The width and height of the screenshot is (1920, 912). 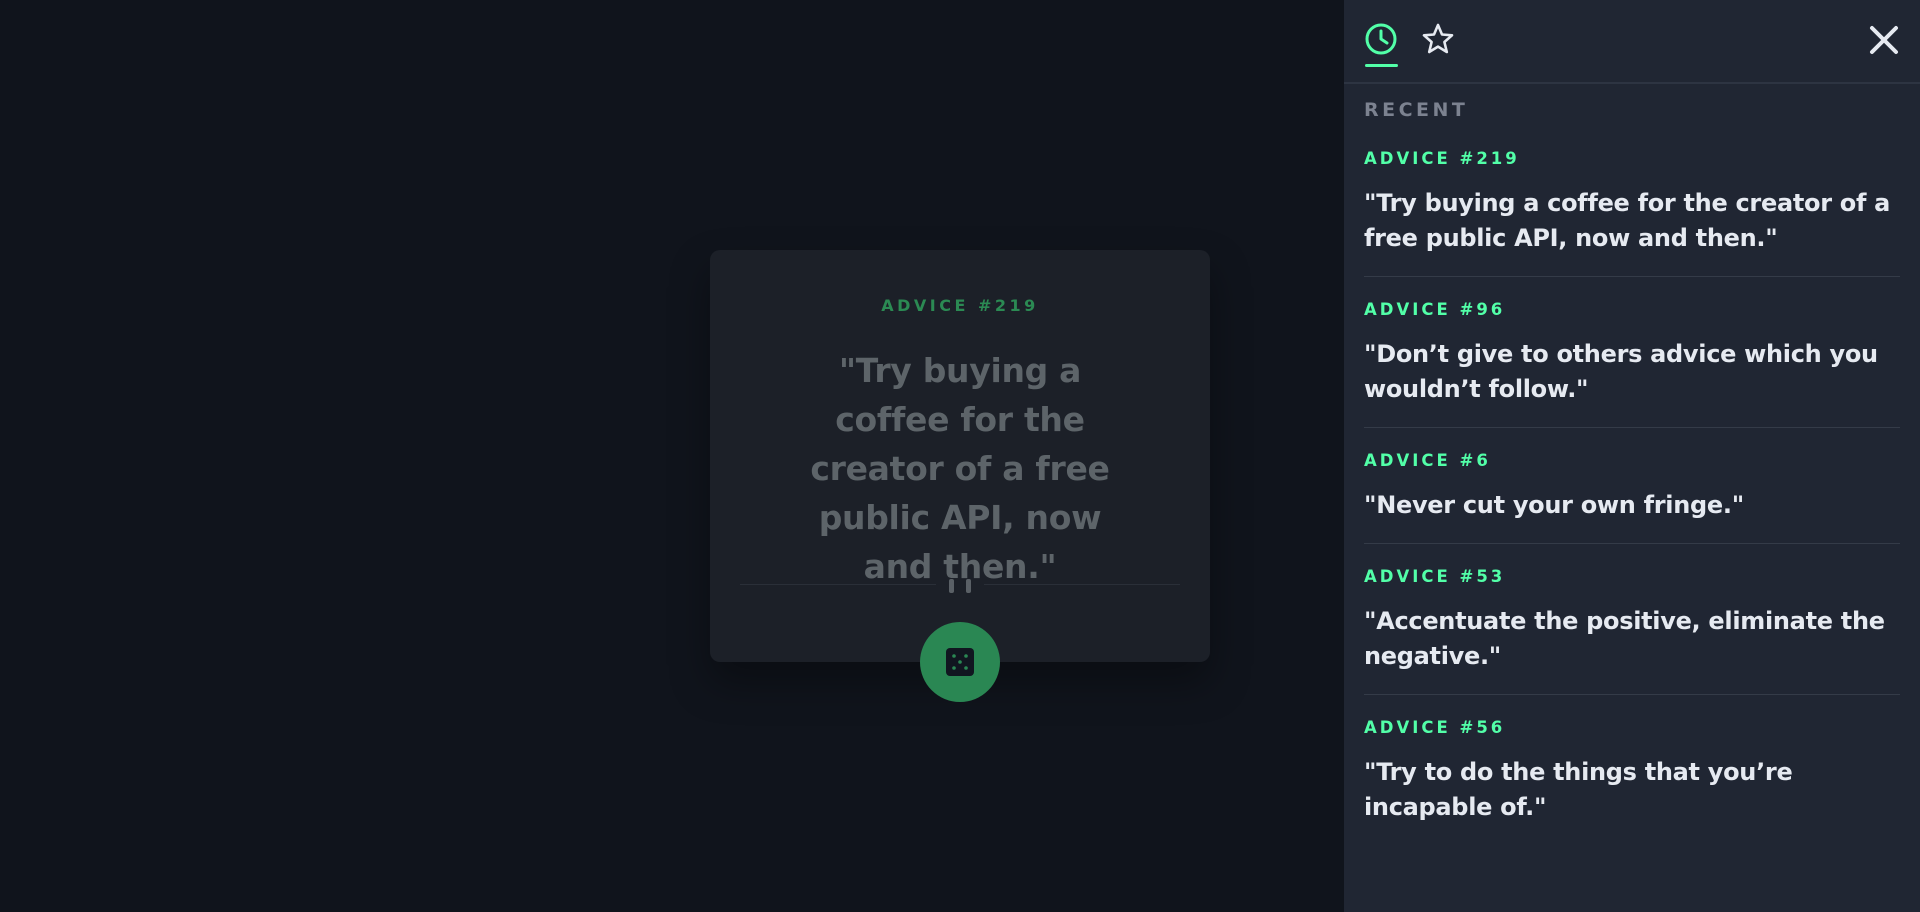 What do you see at coordinates (1438, 38) in the screenshot?
I see `star-icon` at bounding box center [1438, 38].